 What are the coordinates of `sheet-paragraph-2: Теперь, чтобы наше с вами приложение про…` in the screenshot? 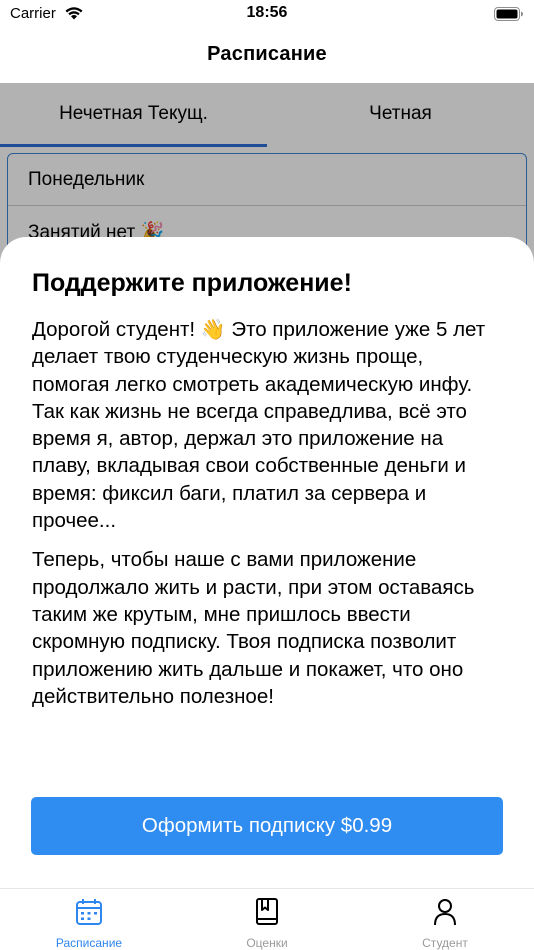 It's located at (253, 628).